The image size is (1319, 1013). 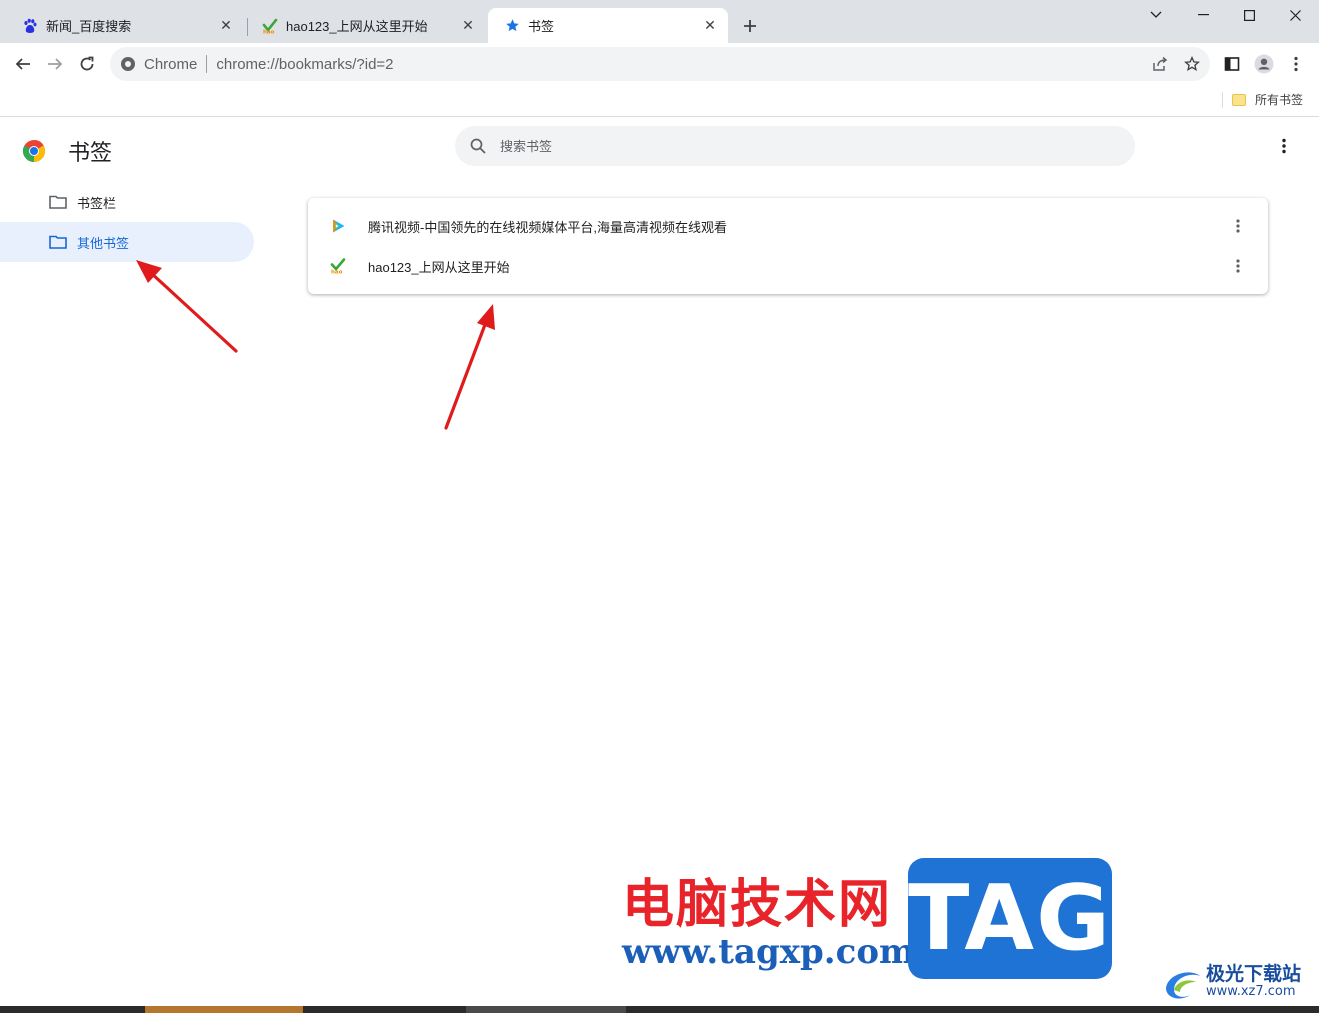 I want to click on all-bookmarks-label: 所有书签, so click(x=1279, y=100).